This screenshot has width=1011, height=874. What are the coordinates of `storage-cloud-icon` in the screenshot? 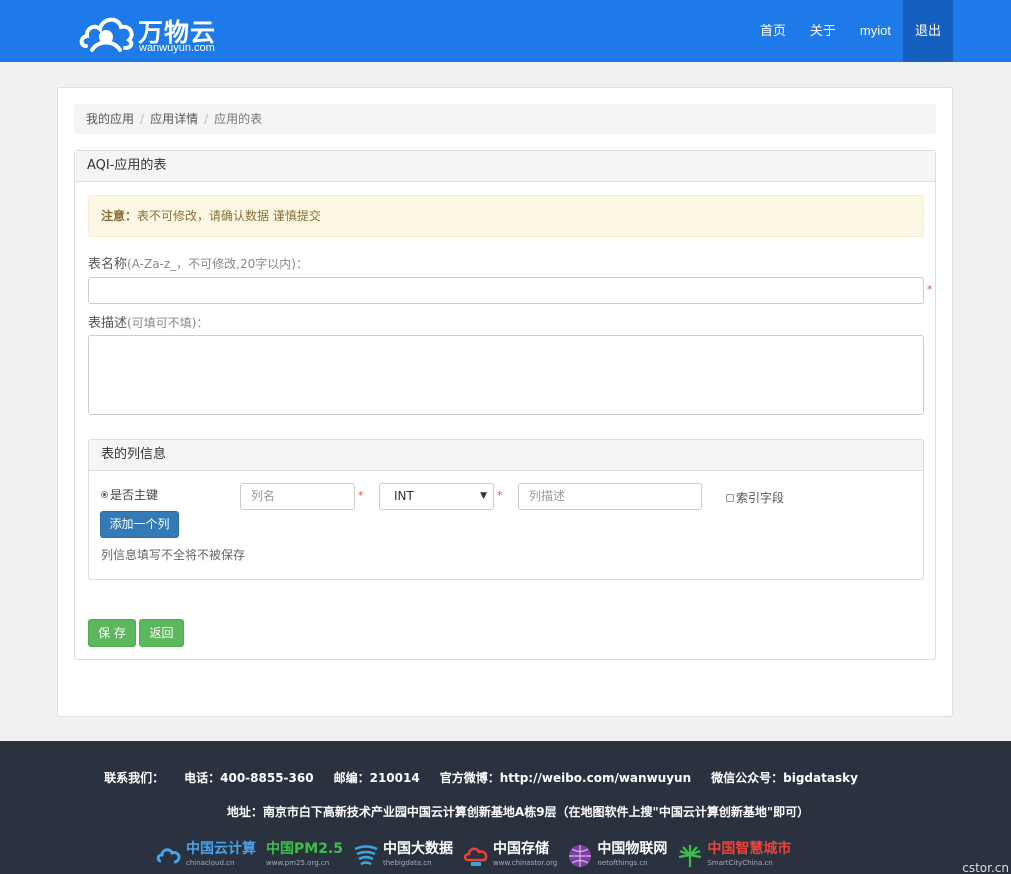 It's located at (475, 856).